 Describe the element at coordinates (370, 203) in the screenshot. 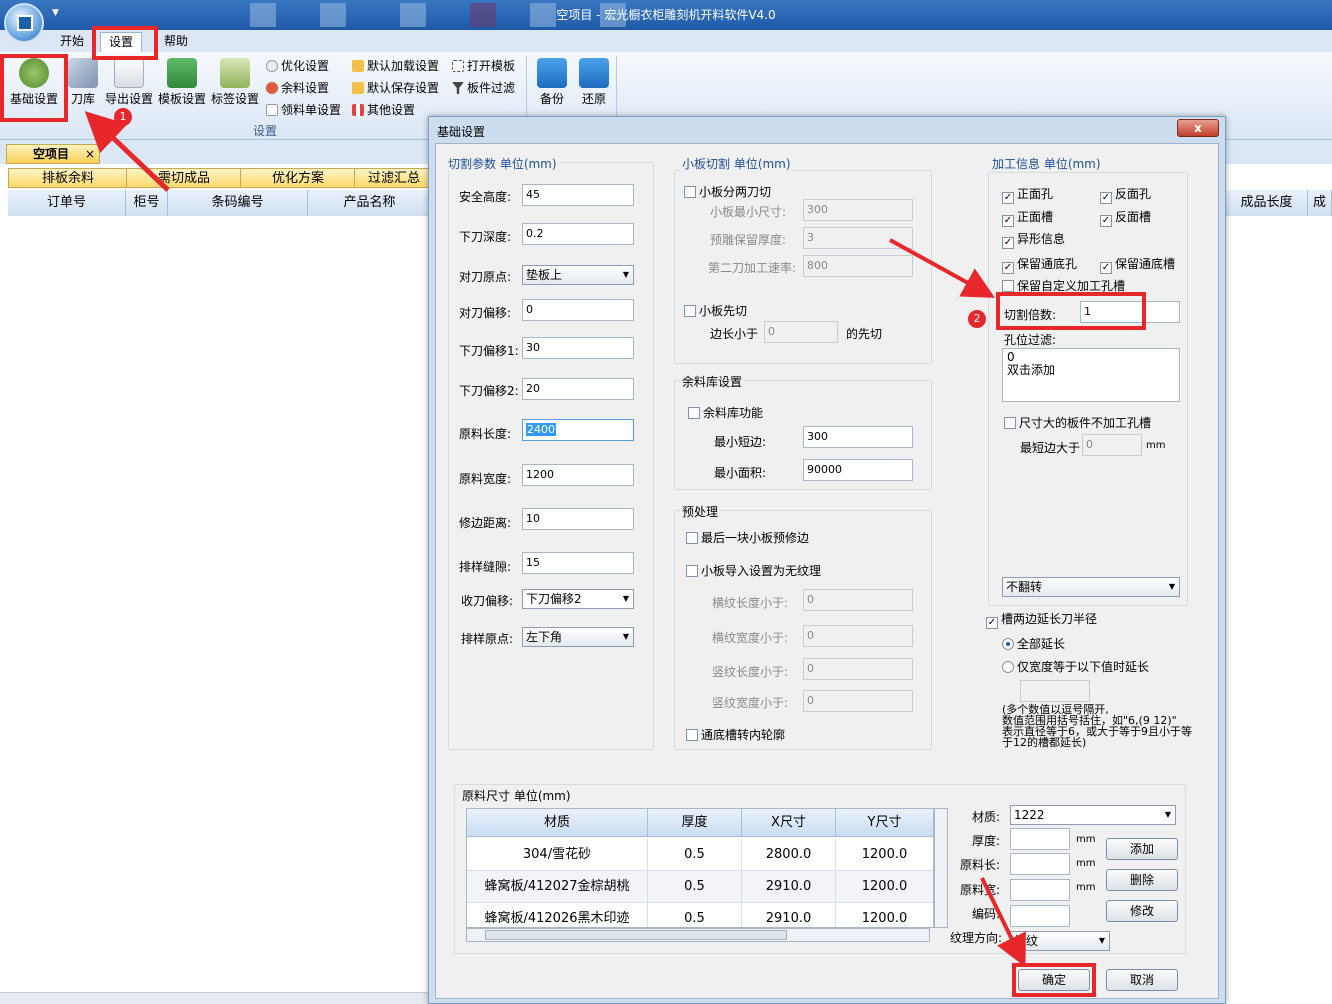

I see `column-product-name: 产品名称` at that location.